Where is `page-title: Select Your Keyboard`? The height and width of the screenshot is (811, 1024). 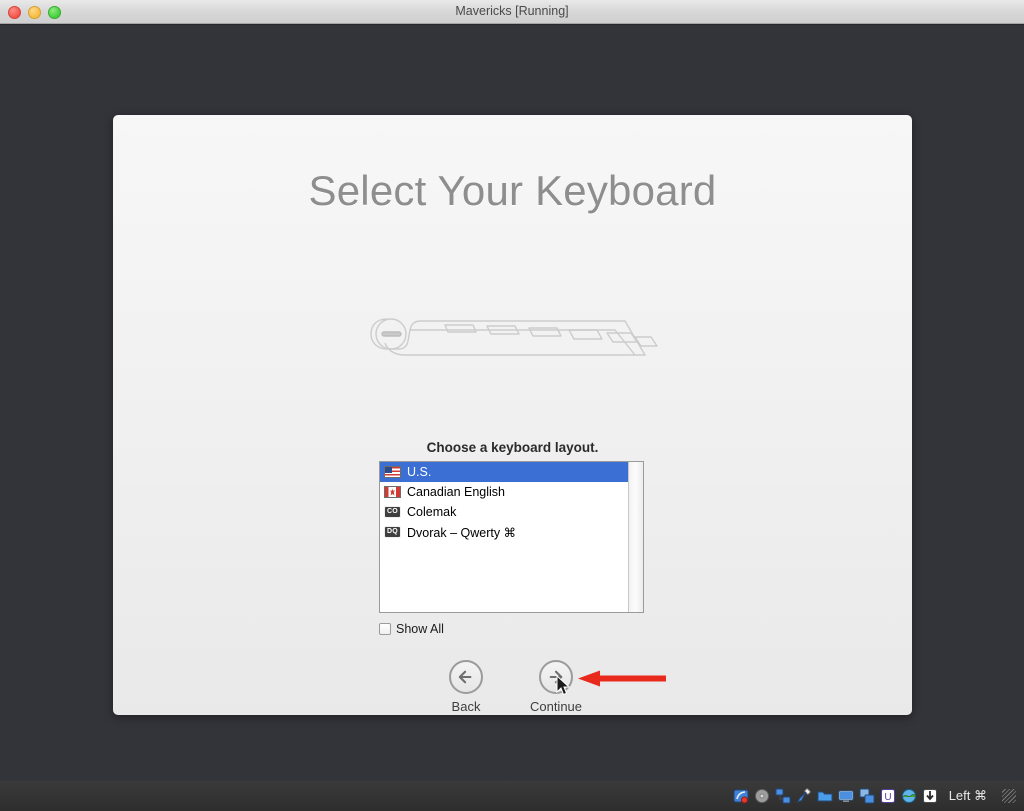 page-title: Select Your Keyboard is located at coordinates (512, 190).